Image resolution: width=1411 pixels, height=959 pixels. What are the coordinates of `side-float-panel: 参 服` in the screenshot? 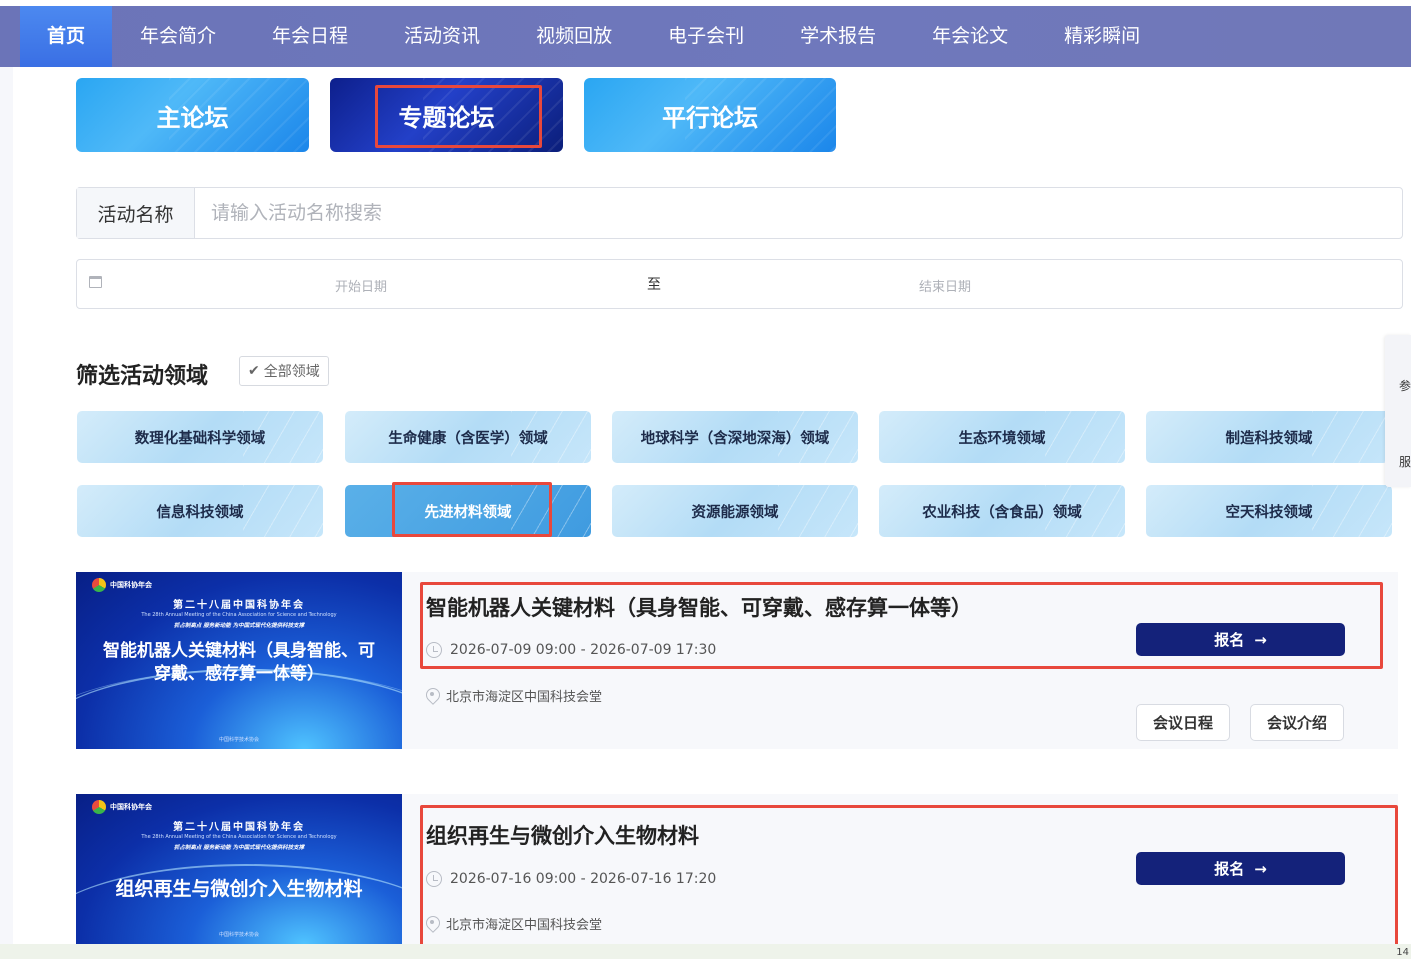 It's located at (1398, 411).